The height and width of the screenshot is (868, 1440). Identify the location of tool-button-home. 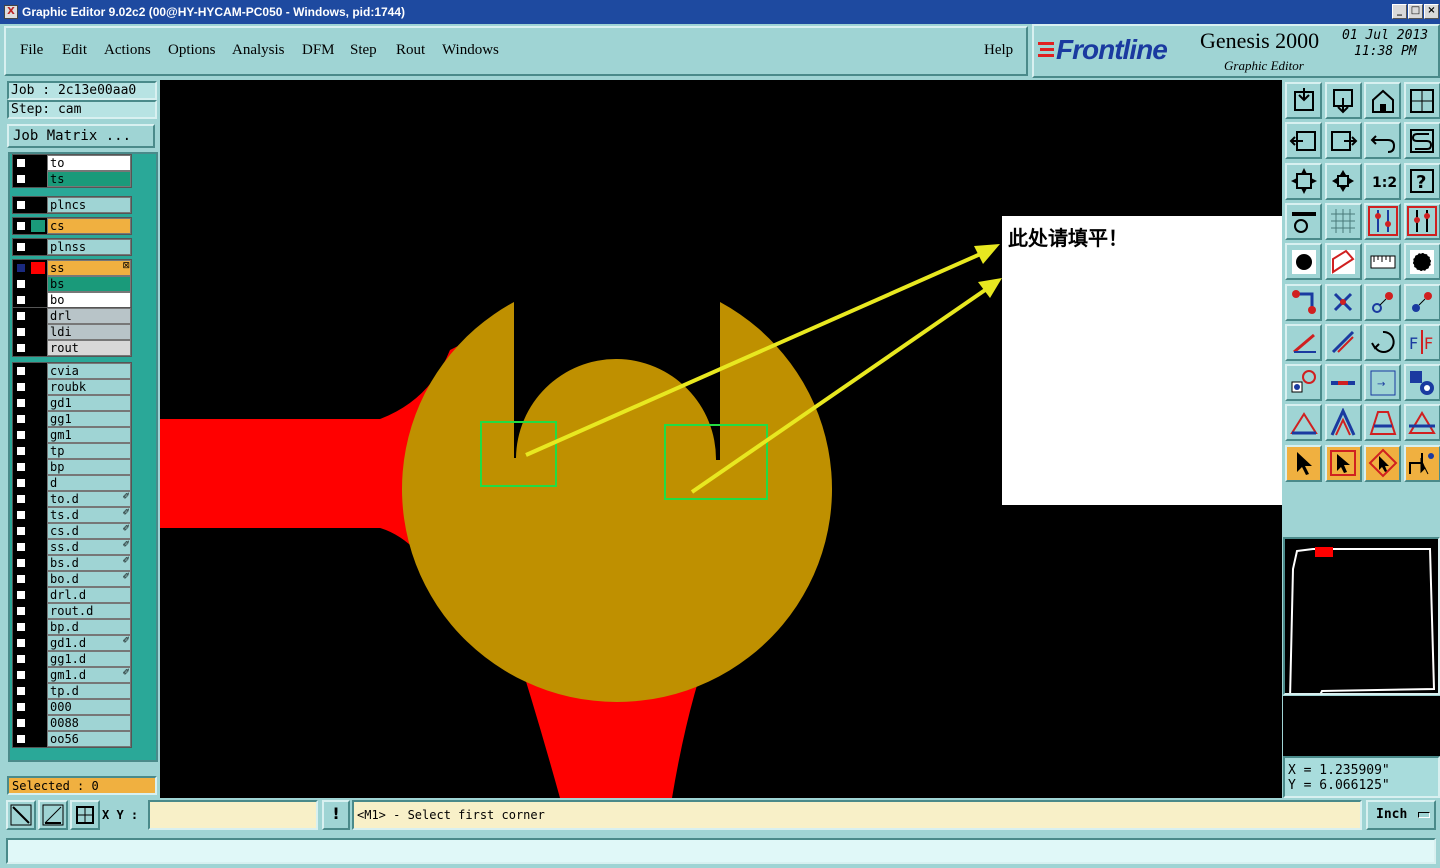
(1382, 100).